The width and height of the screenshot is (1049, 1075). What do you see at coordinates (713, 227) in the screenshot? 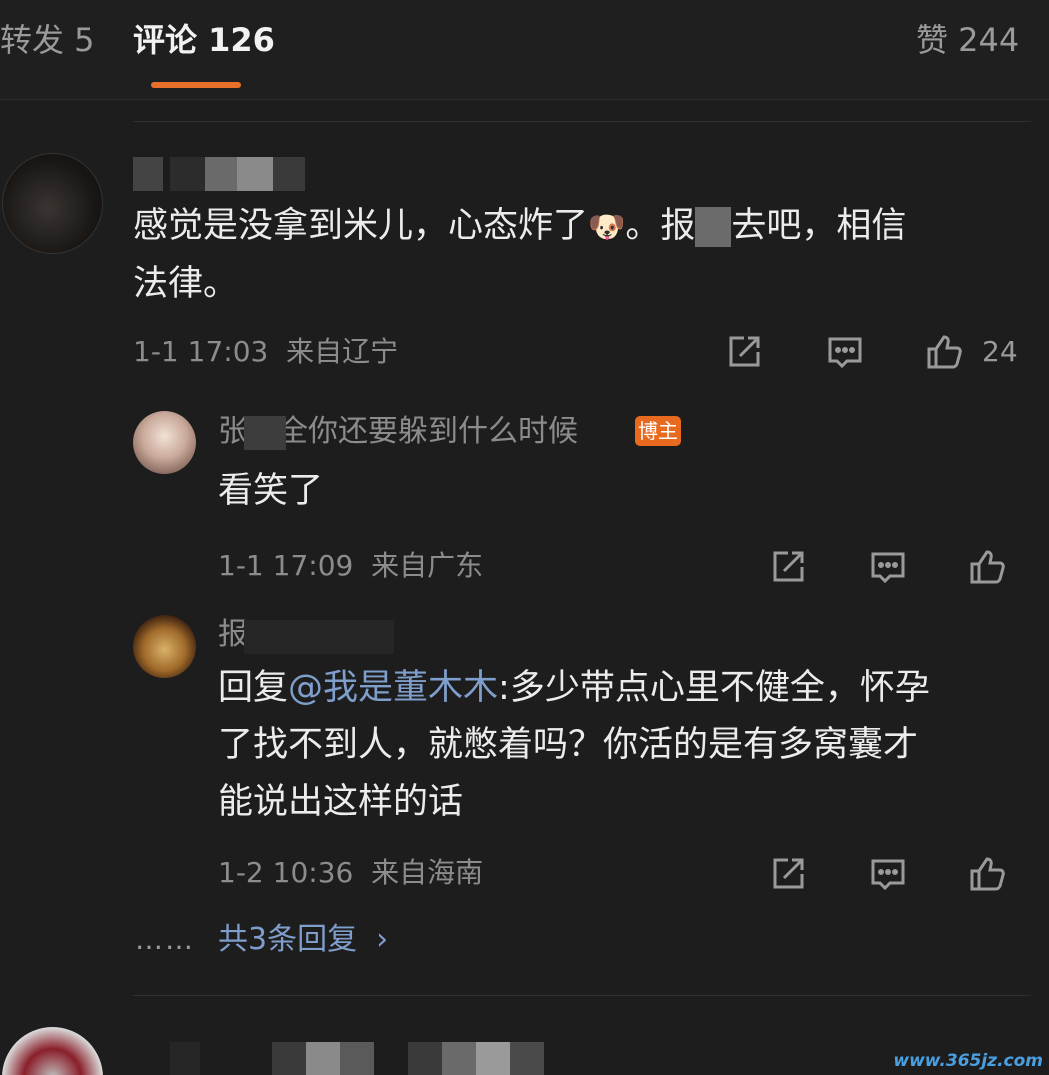
I see `redacted-word` at bounding box center [713, 227].